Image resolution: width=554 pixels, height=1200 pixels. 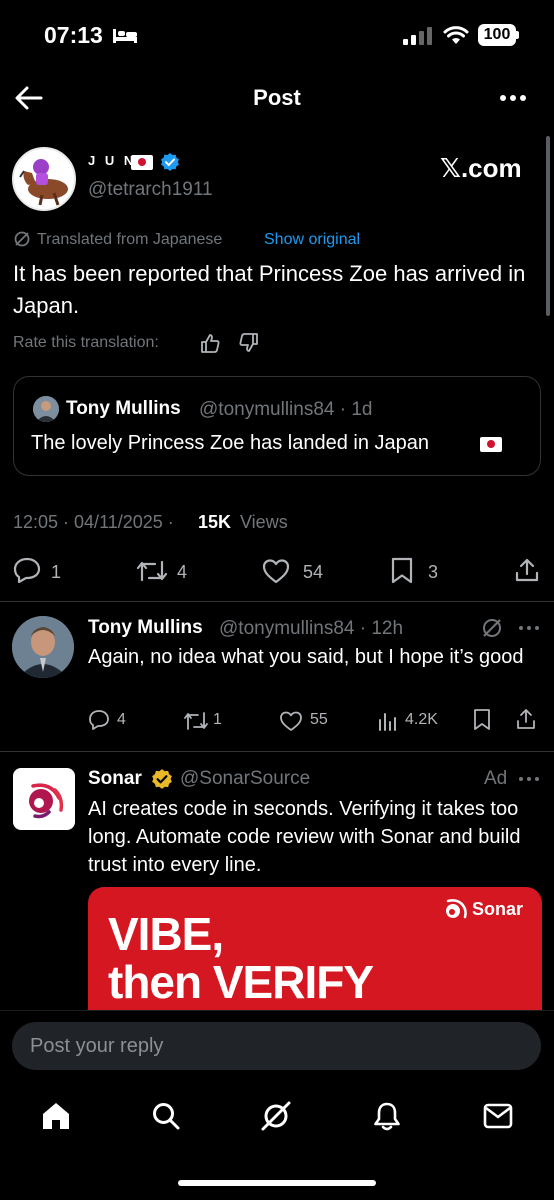 What do you see at coordinates (150, 190) in the screenshot?
I see `author-handle: @tetrarch1911` at bounding box center [150, 190].